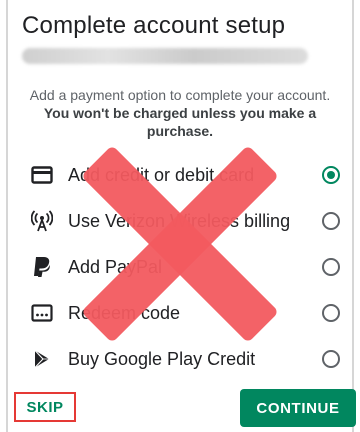  I want to click on option-label: Buy Google Play Credit, so click(162, 358).